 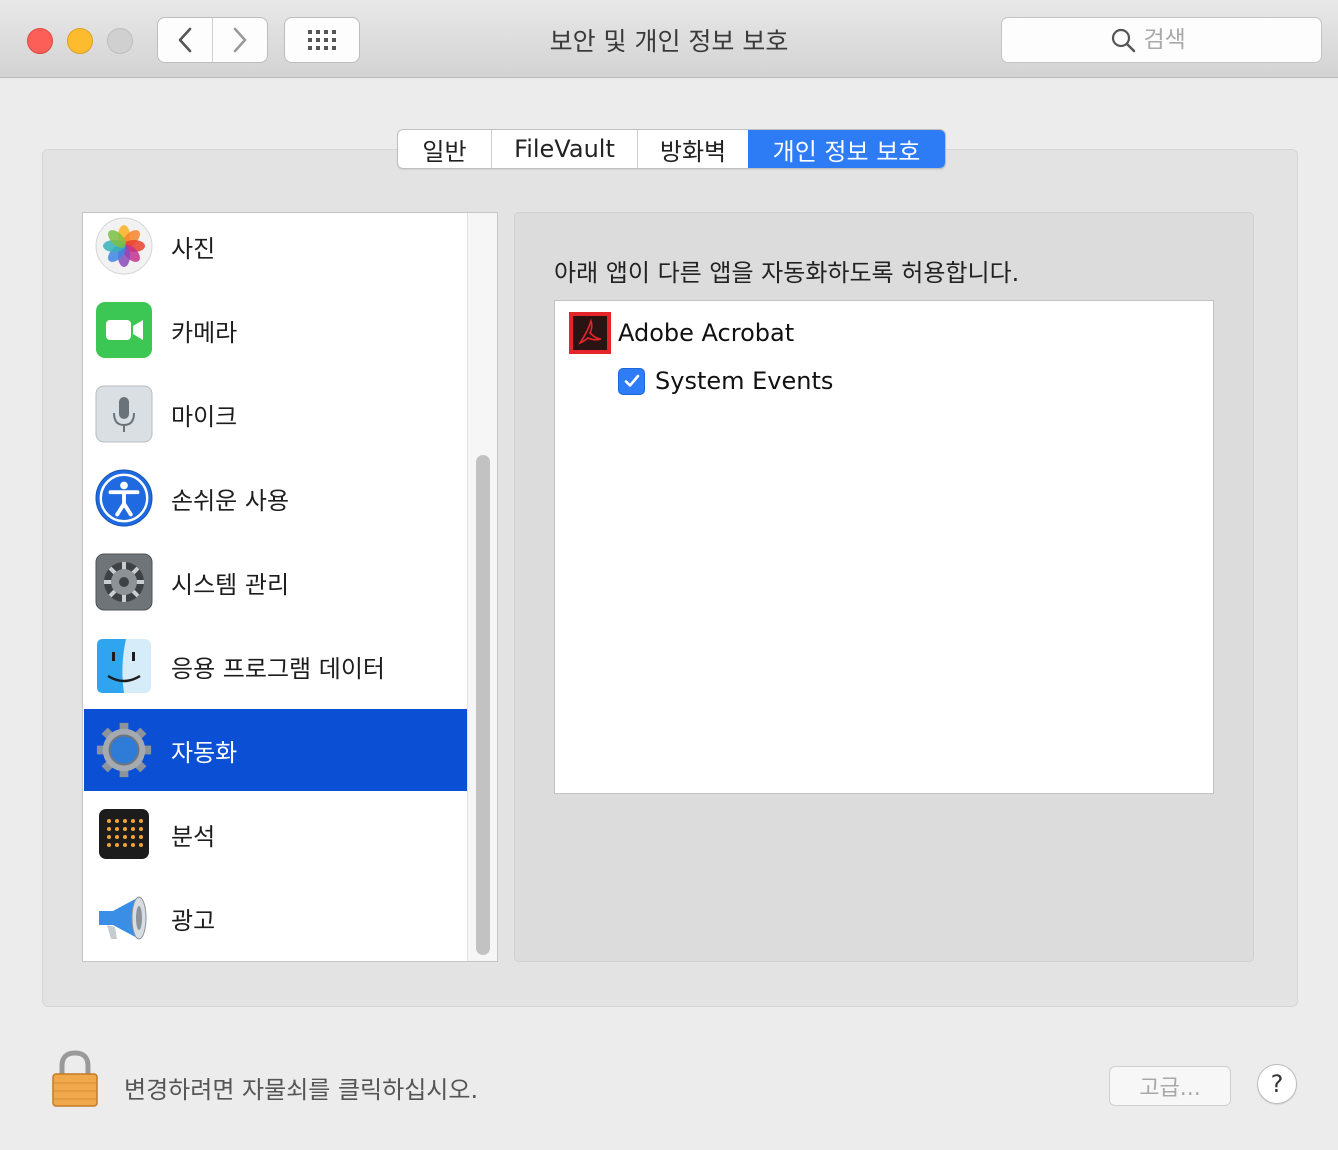 I want to click on checkmark-icon, so click(x=631, y=380).